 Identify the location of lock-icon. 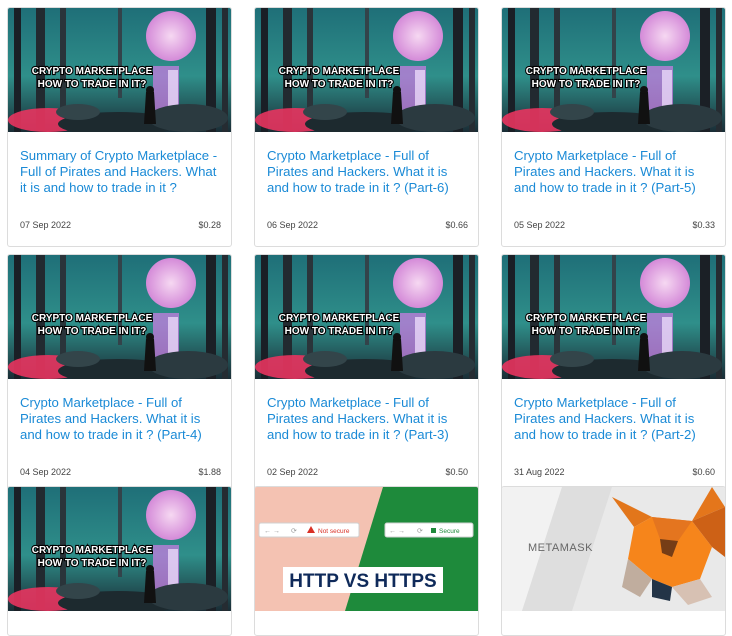
(433, 530).